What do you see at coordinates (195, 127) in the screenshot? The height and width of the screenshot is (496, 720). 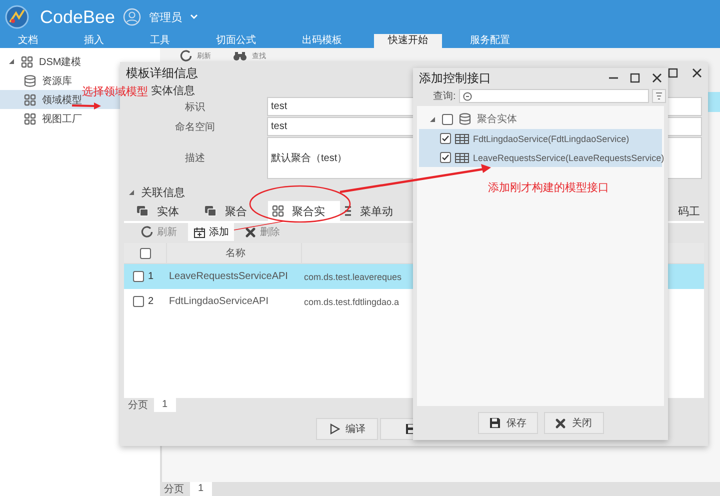 I see `field-label: 命名空间` at bounding box center [195, 127].